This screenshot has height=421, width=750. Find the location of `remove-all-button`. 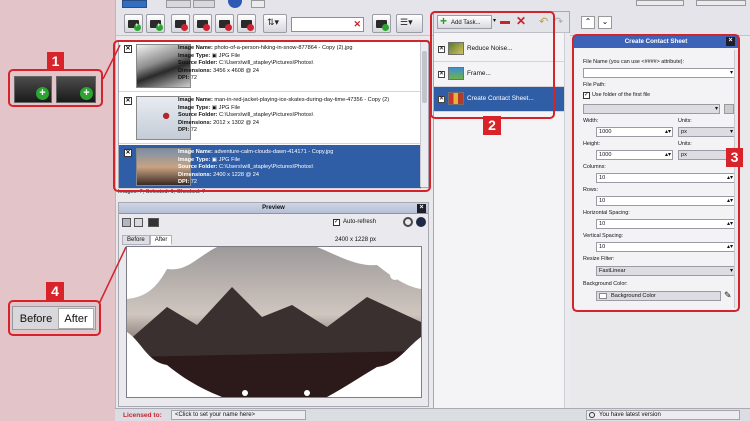

remove-all-button is located at coordinates (224, 23).